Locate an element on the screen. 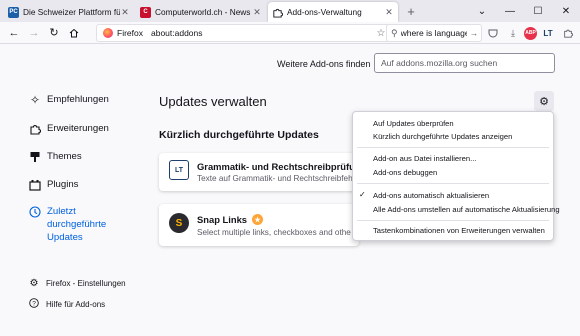  sidebar-item-themes: Themes is located at coordinates (55, 157).